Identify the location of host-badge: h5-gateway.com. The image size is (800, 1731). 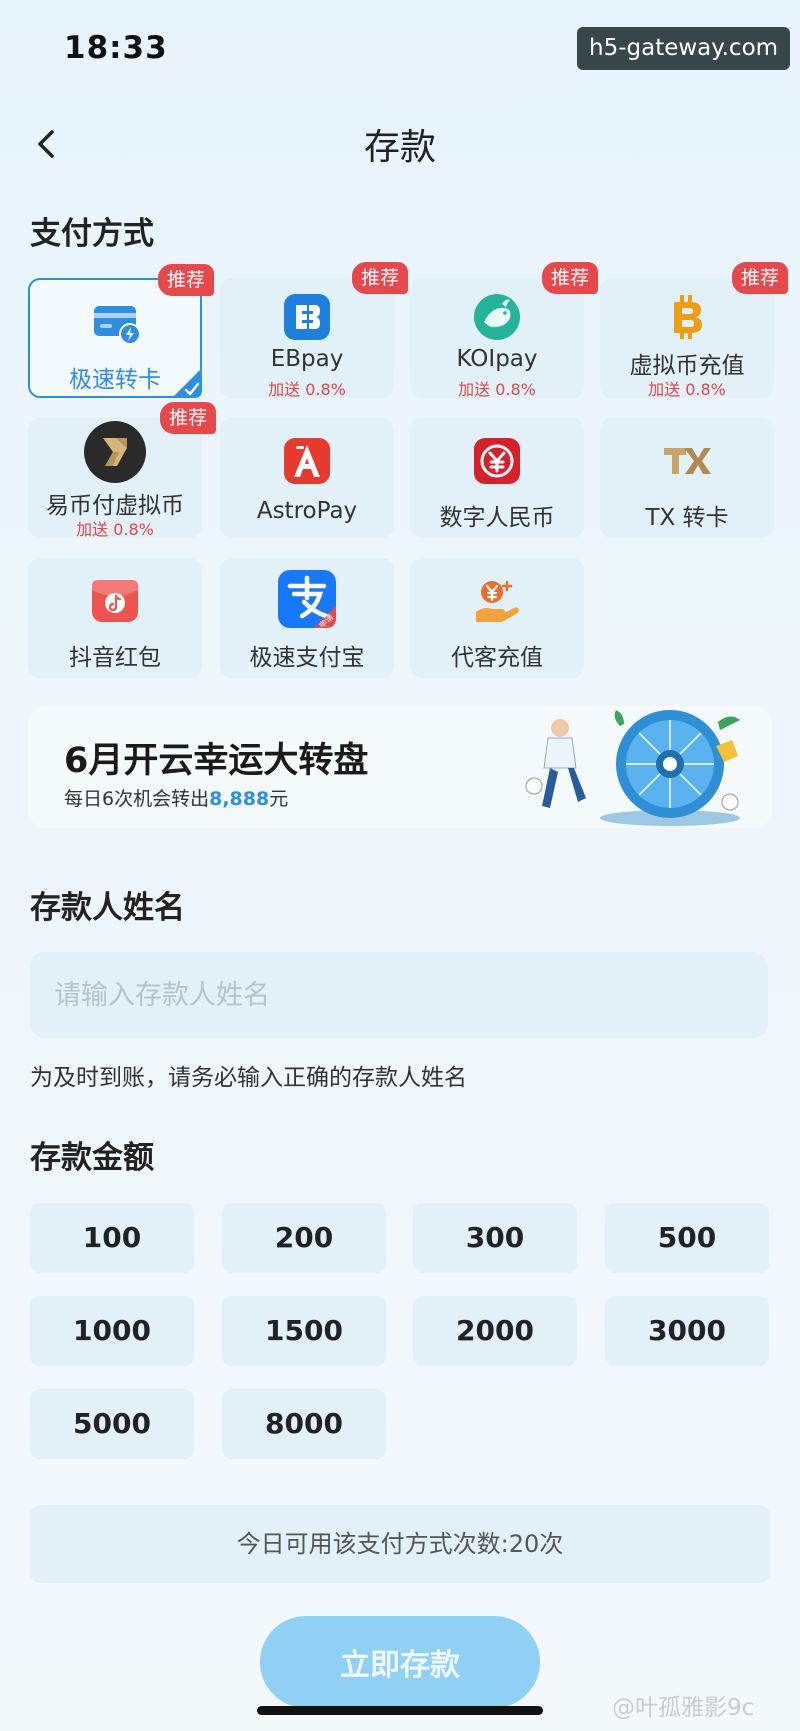
(684, 48).